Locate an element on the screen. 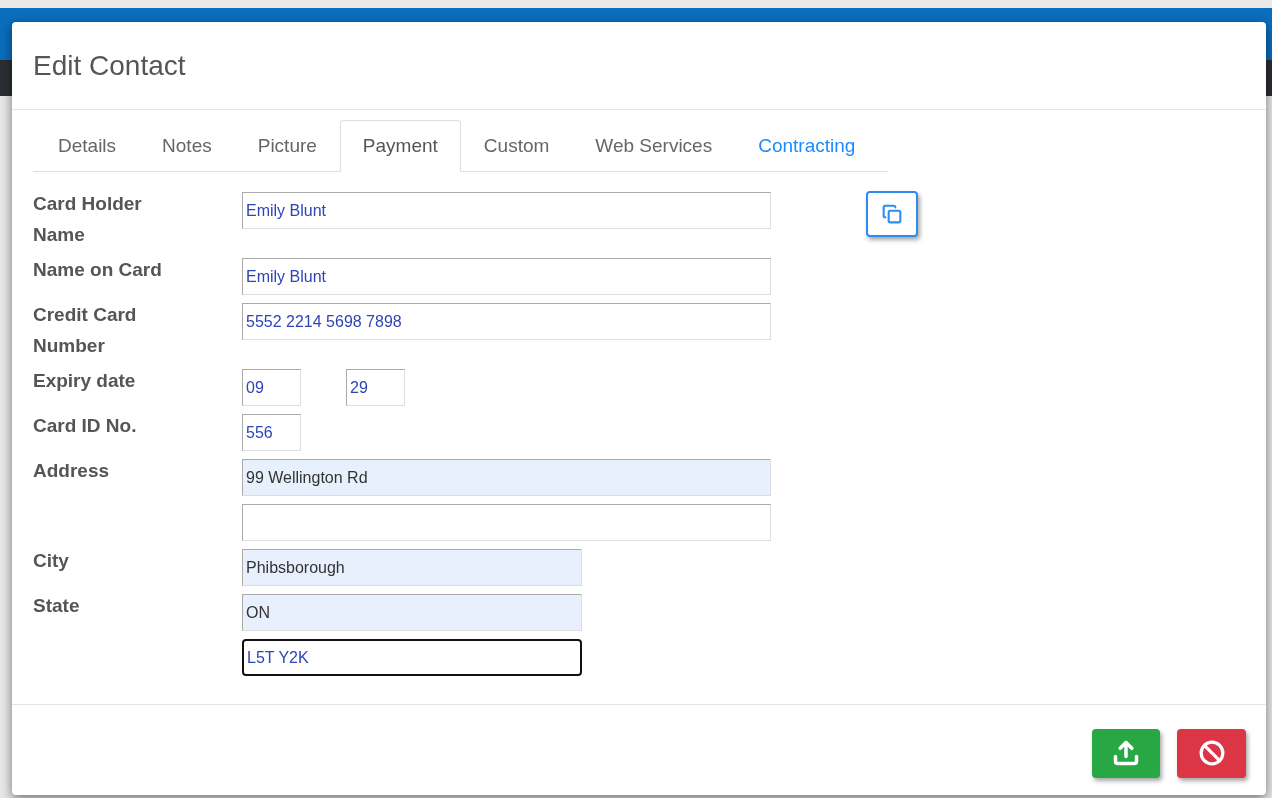 This screenshot has height=798, width=1272. field-label: Name on Card is located at coordinates (98, 270).